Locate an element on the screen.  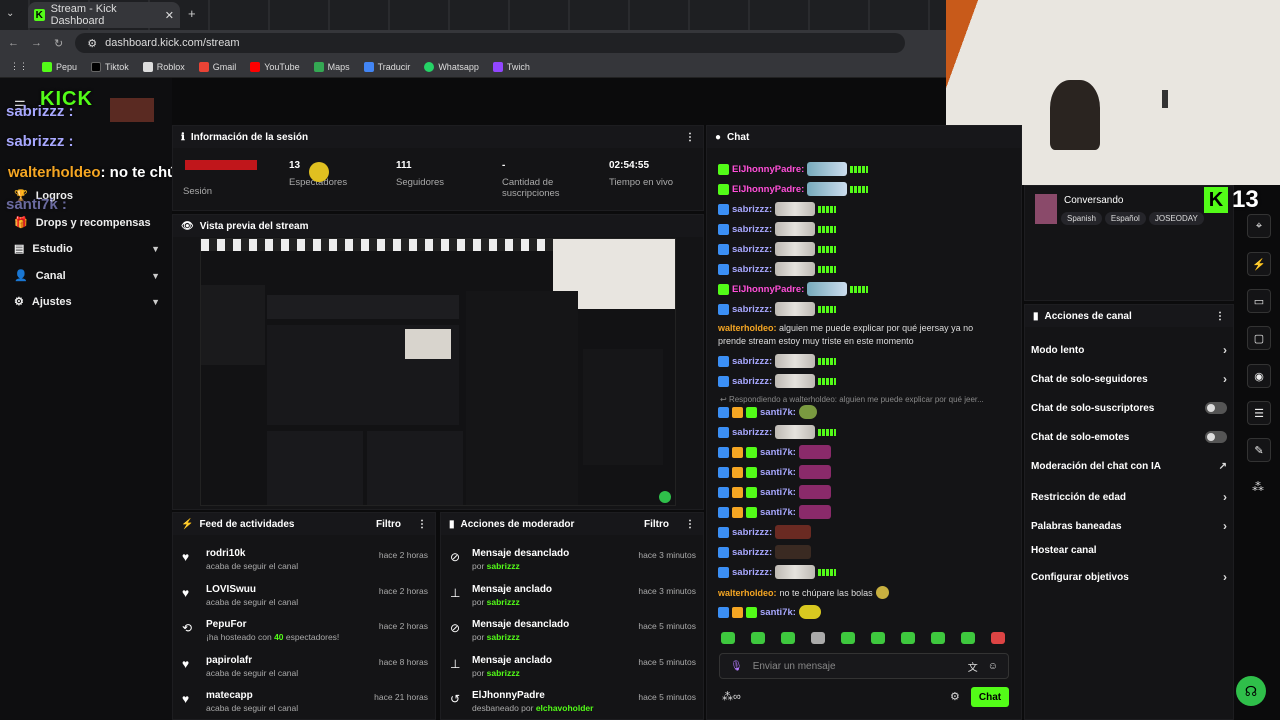
session-info-header: ℹ Información de la sesión ⋮ is located at coordinates (438, 137).